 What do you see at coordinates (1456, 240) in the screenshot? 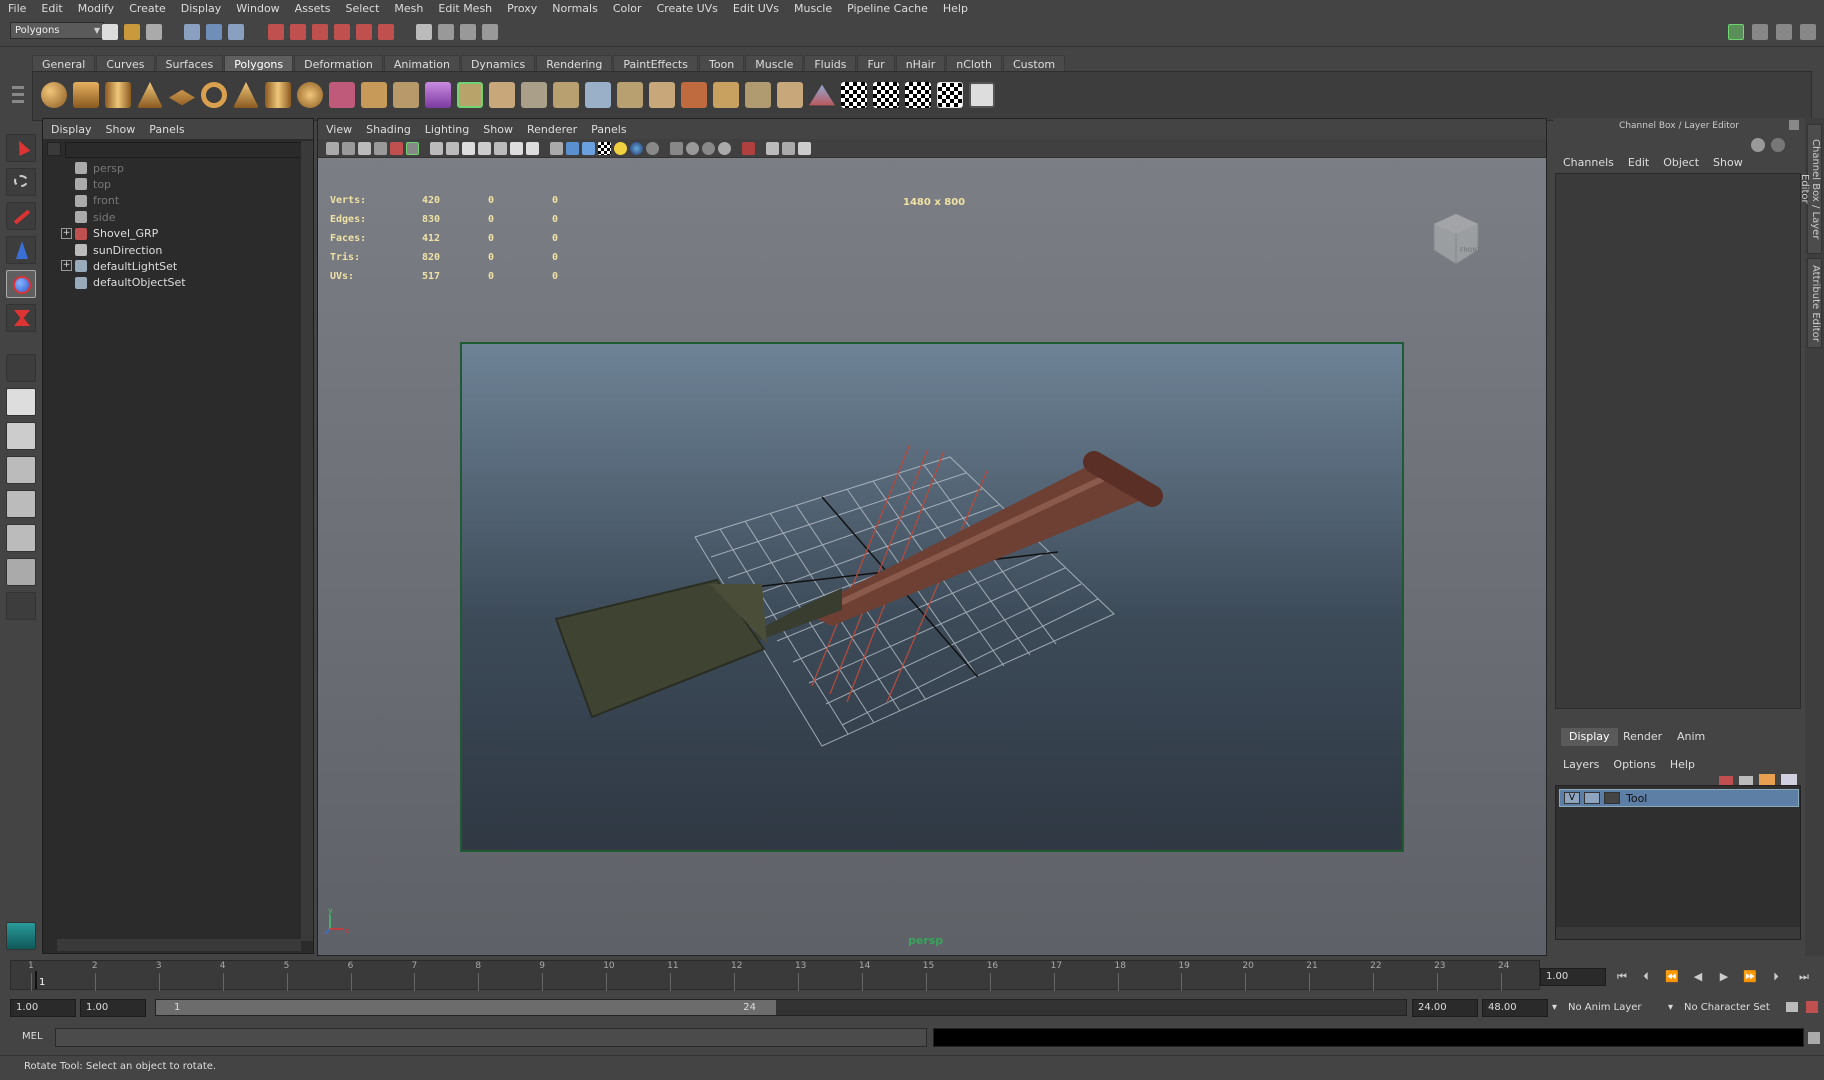
I see `viewcube-icon: FRONT` at bounding box center [1456, 240].